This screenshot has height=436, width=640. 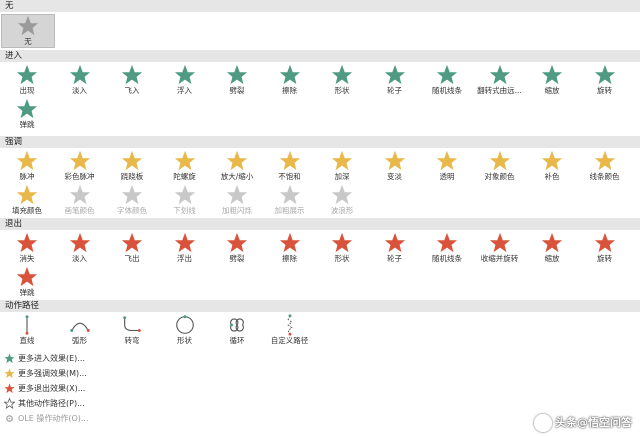 I want to click on entrance-effect-10: 缩放, so click(x=552, y=80).